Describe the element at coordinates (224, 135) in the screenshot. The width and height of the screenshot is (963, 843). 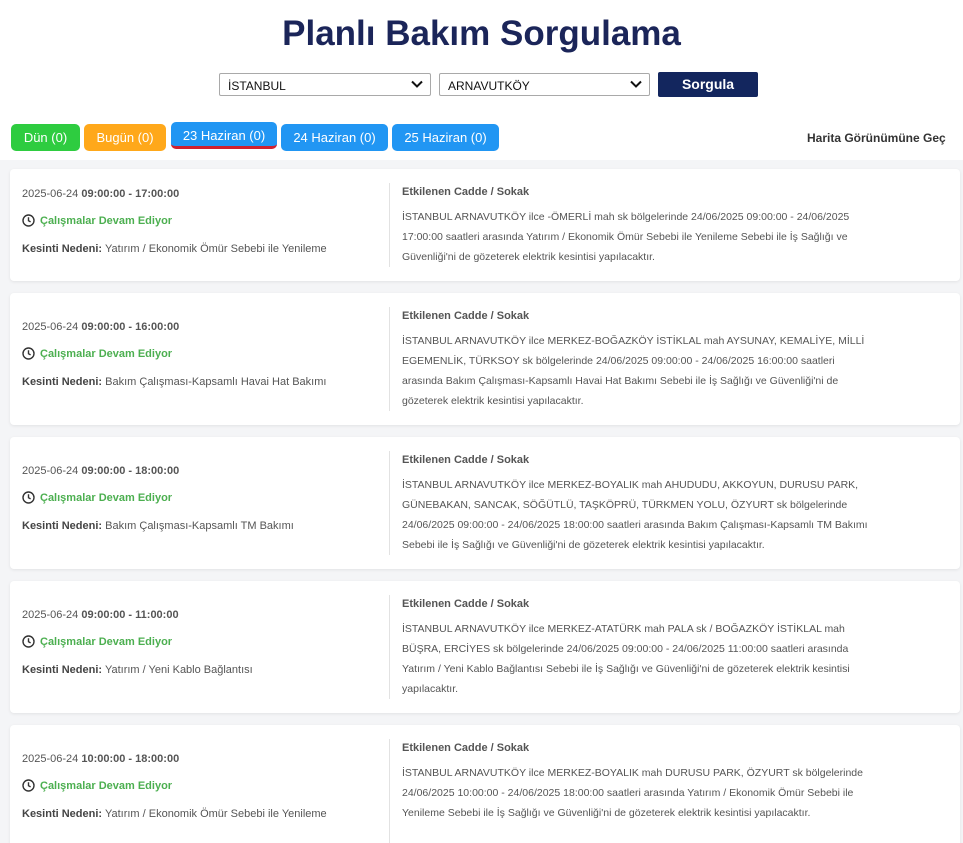
I see `tab-23-june: 23 Haziran (0)` at that location.